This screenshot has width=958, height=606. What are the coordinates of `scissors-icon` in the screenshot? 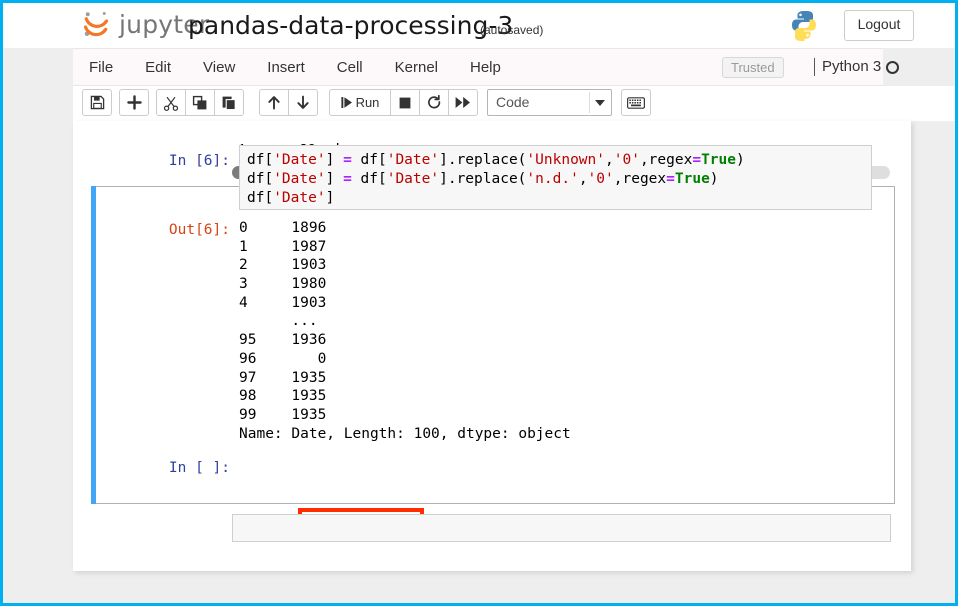 It's located at (171, 103).